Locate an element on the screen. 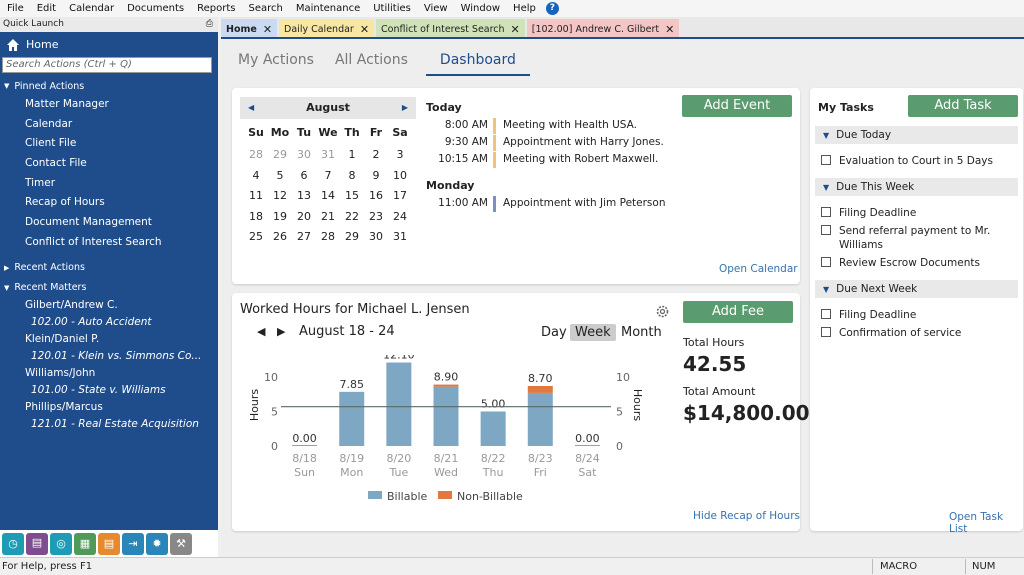  event-item: Appointment with Harry Jones. is located at coordinates (583, 142).